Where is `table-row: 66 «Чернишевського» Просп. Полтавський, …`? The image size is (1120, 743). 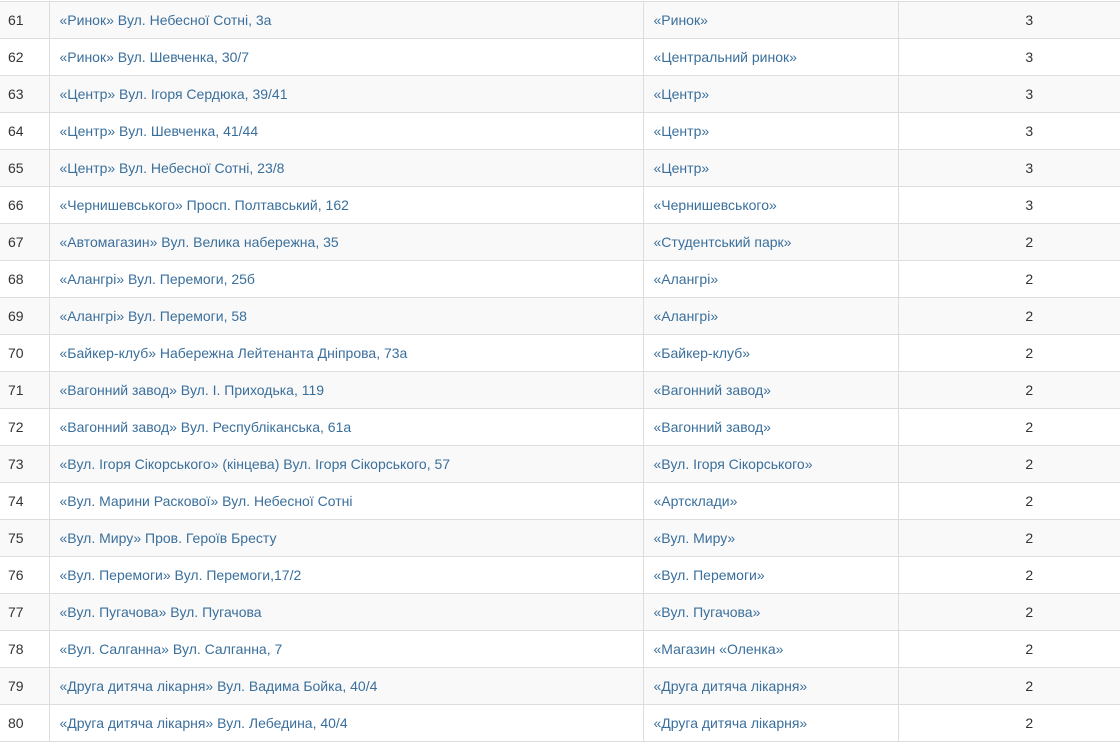
table-row: 66 «Чернишевського» Просп. Полтавський, … is located at coordinates (560, 205).